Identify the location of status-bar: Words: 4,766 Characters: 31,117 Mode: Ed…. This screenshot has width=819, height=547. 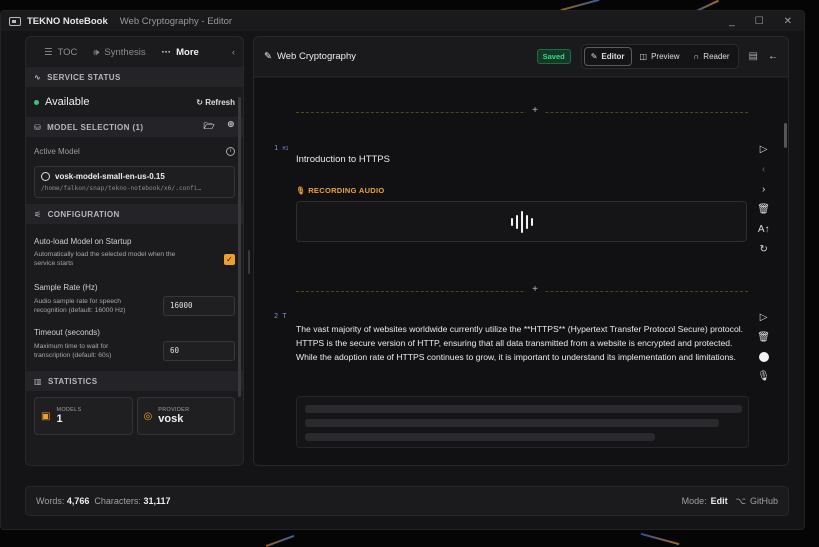
(407, 501).